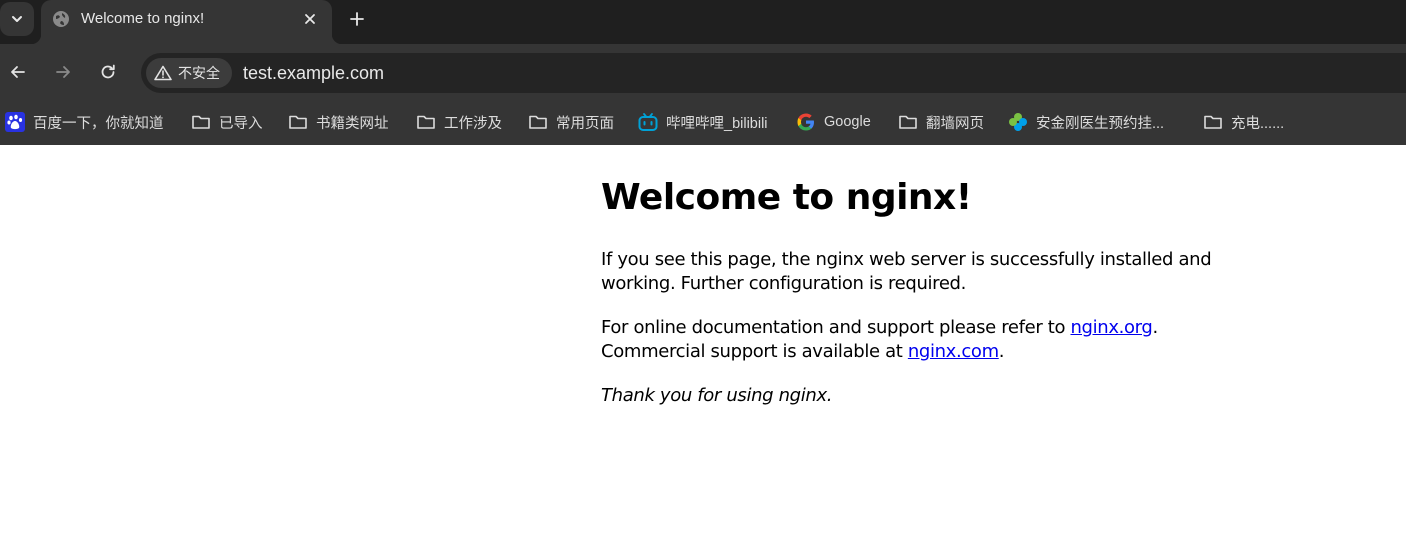  Describe the element at coordinates (585, 123) in the screenshot. I see `bookmark-label: 常用页面` at that location.